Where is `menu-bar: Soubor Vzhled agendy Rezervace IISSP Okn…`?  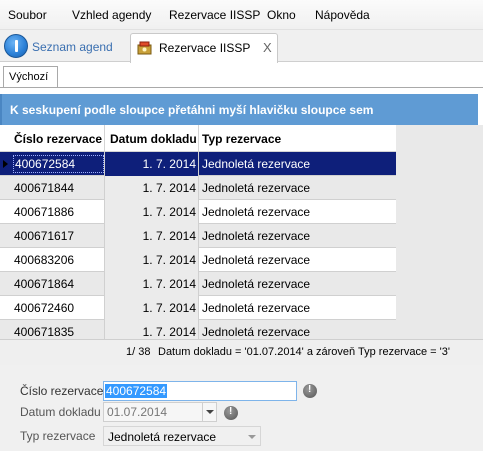 menu-bar: Soubor Vzhled agendy Rezervace IISSP Okn… is located at coordinates (241, 15).